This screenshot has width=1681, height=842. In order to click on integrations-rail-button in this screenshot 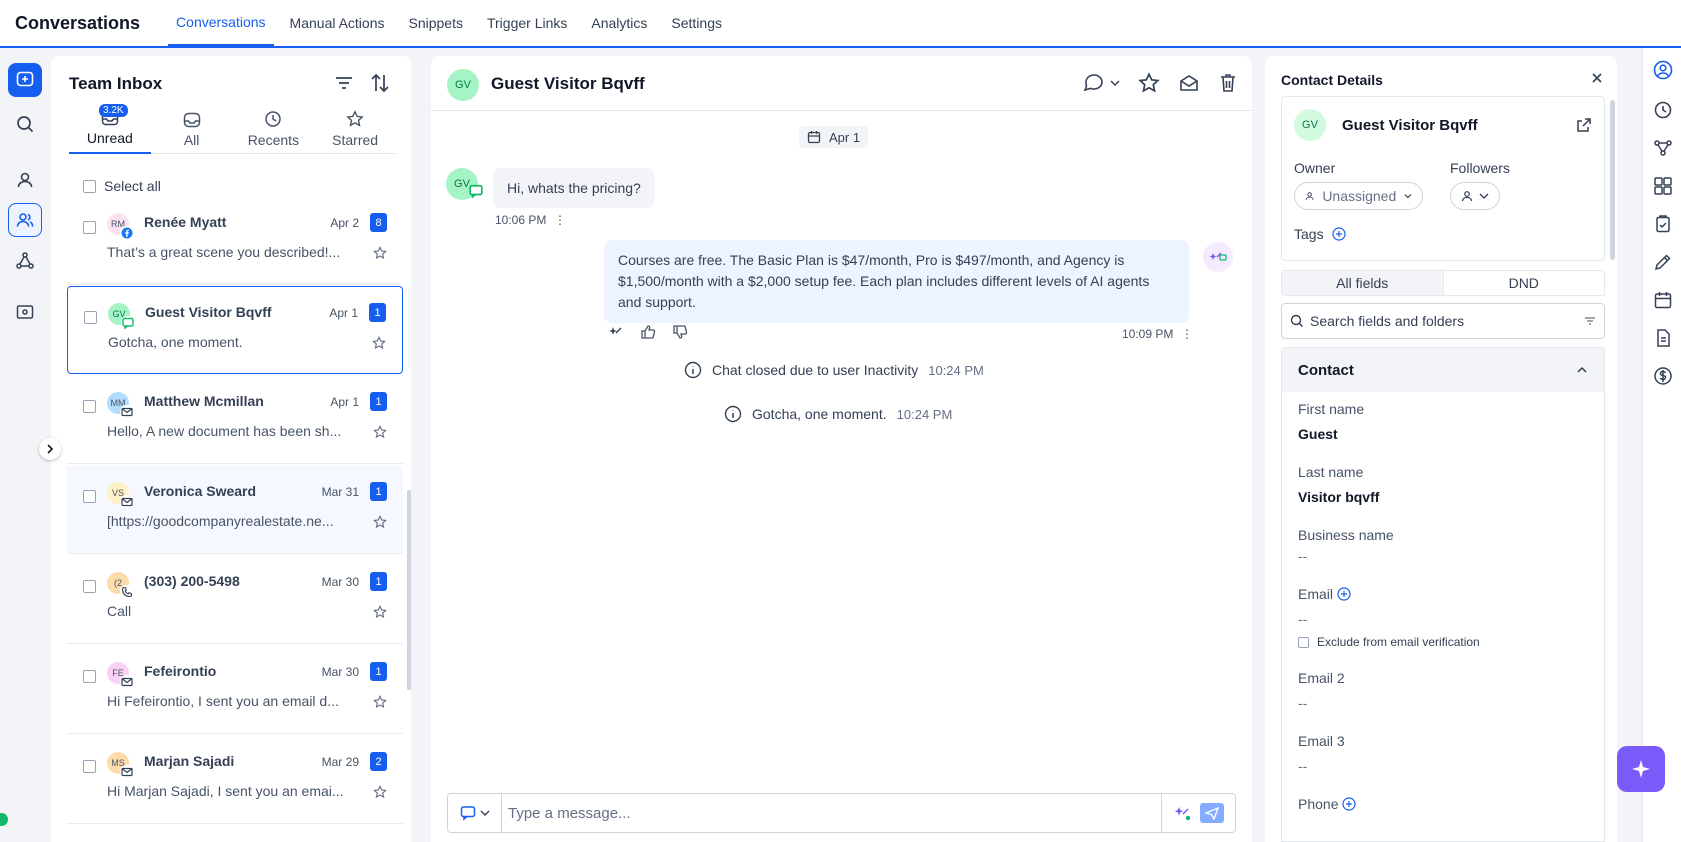, I will do `click(1663, 186)`.